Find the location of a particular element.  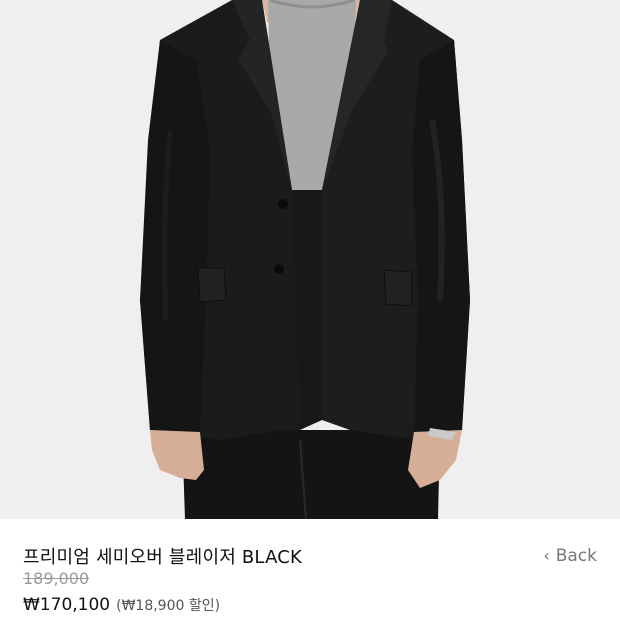

back-button: ‹ Back is located at coordinates (570, 556).